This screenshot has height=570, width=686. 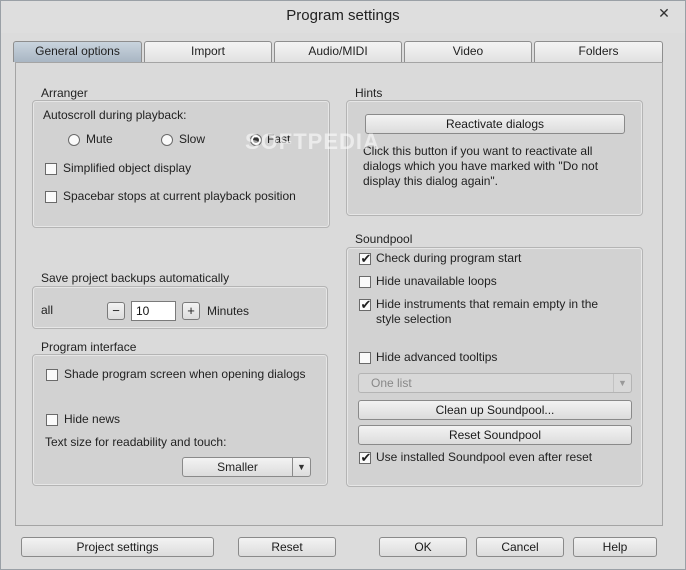 I want to click on backups-unit: Minutes, so click(x=228, y=311).